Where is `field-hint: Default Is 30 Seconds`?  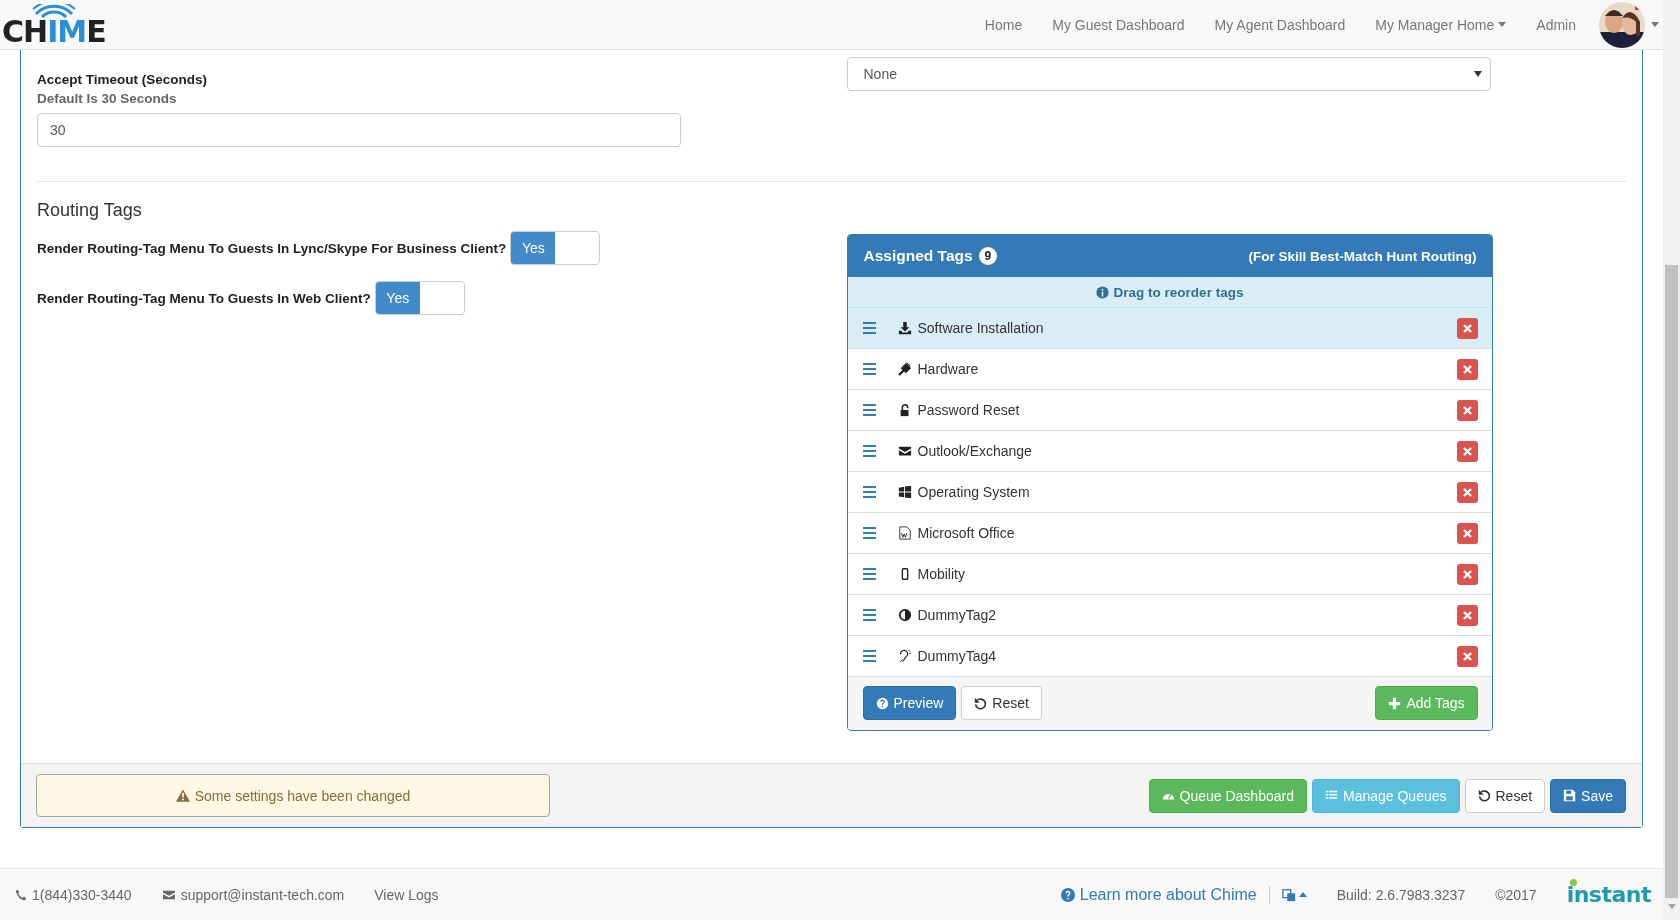
field-hint: Default Is 30 Seconds is located at coordinates (107, 98).